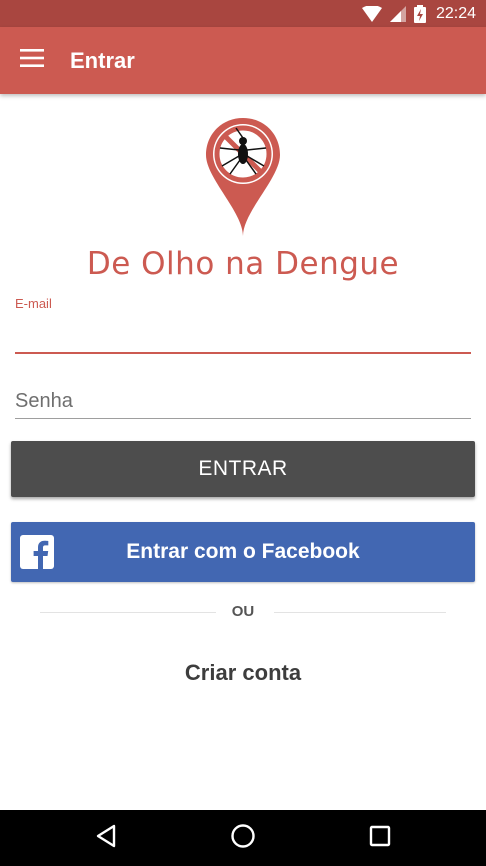  What do you see at coordinates (243, 401) in the screenshot?
I see `password-field` at bounding box center [243, 401].